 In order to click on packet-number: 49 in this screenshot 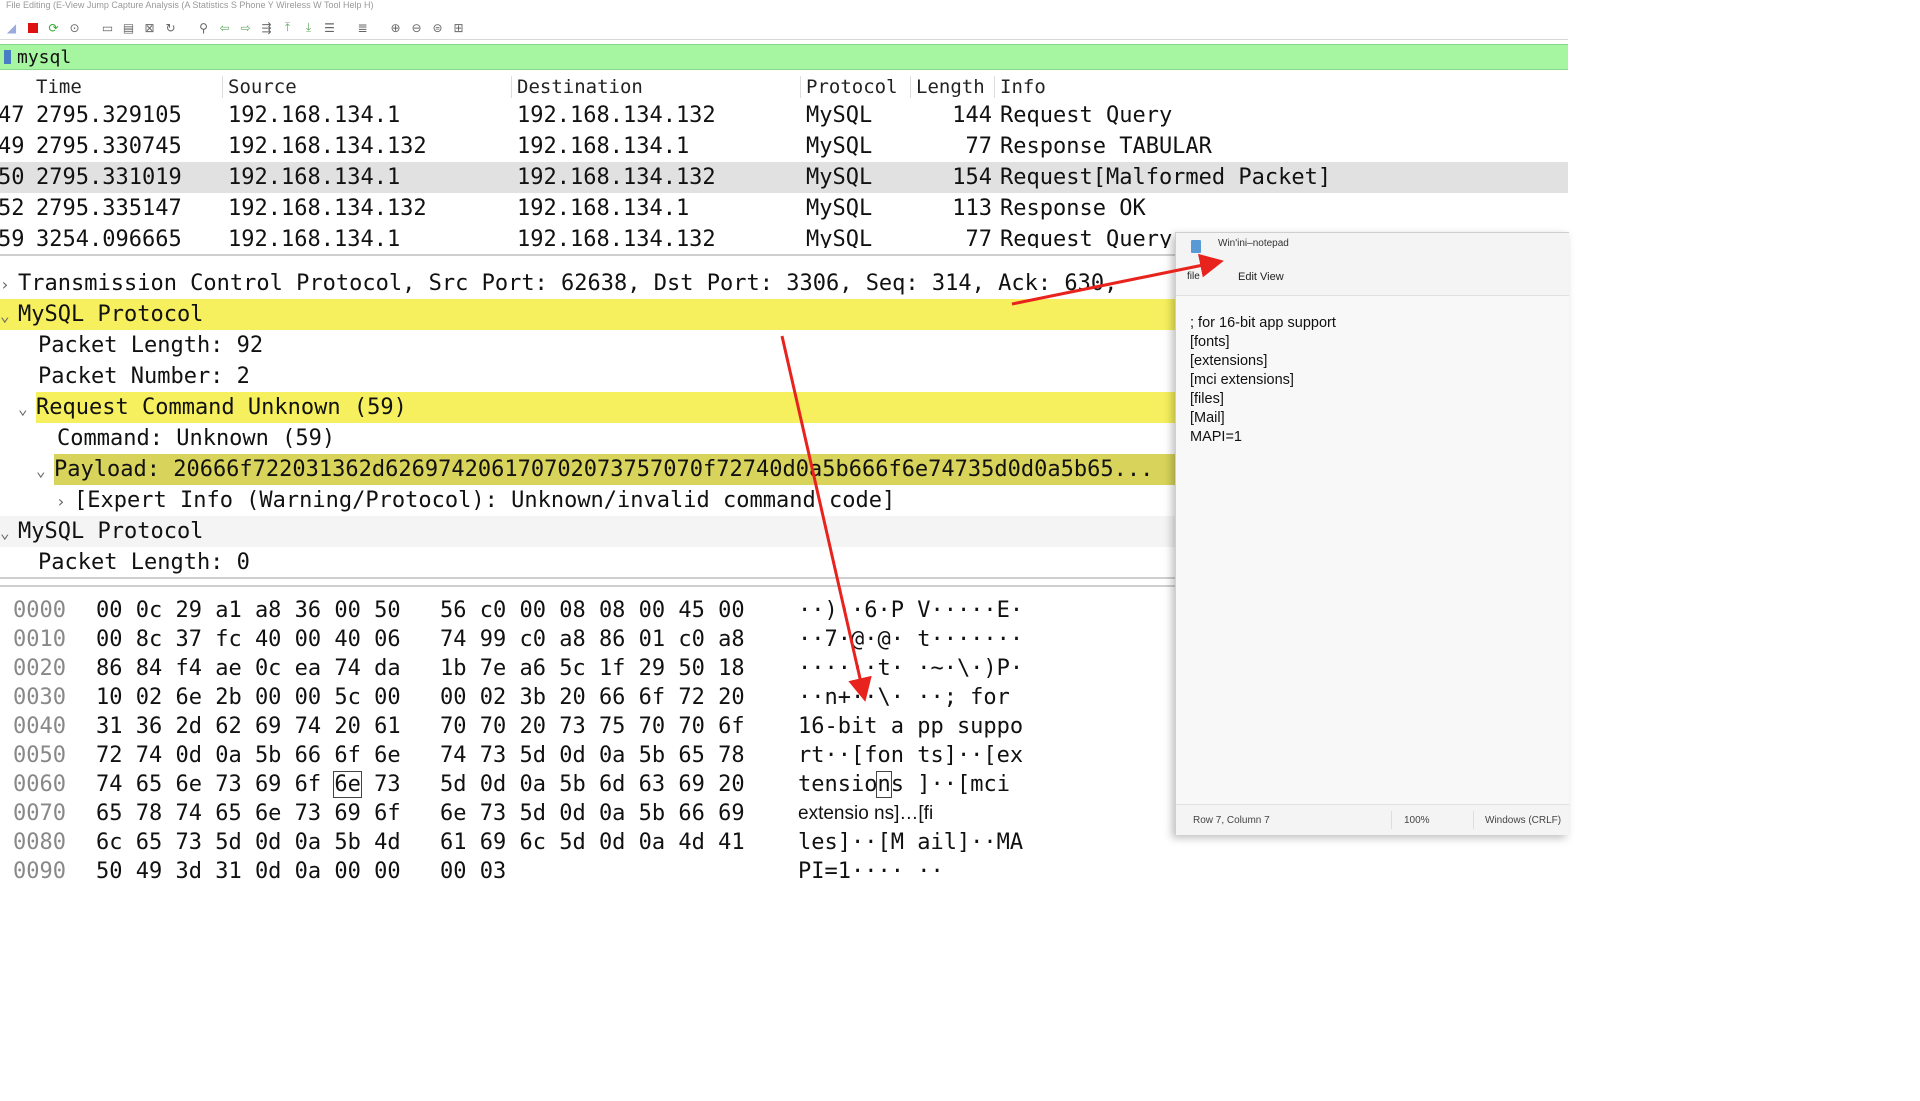, I will do `click(12, 146)`.